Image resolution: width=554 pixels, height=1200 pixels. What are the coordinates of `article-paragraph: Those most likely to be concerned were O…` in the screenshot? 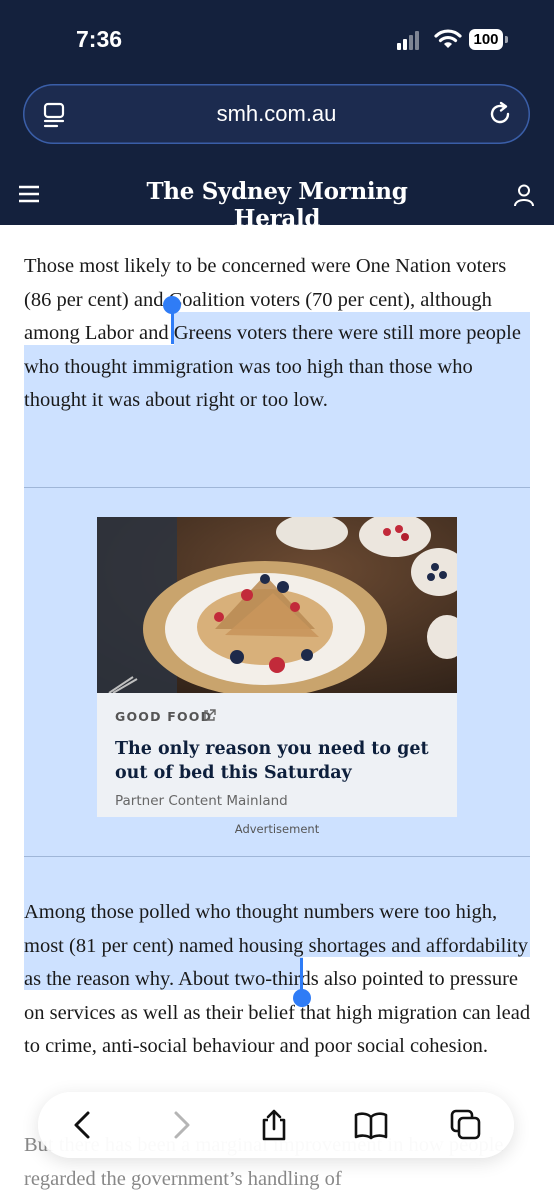 It's located at (272, 333).